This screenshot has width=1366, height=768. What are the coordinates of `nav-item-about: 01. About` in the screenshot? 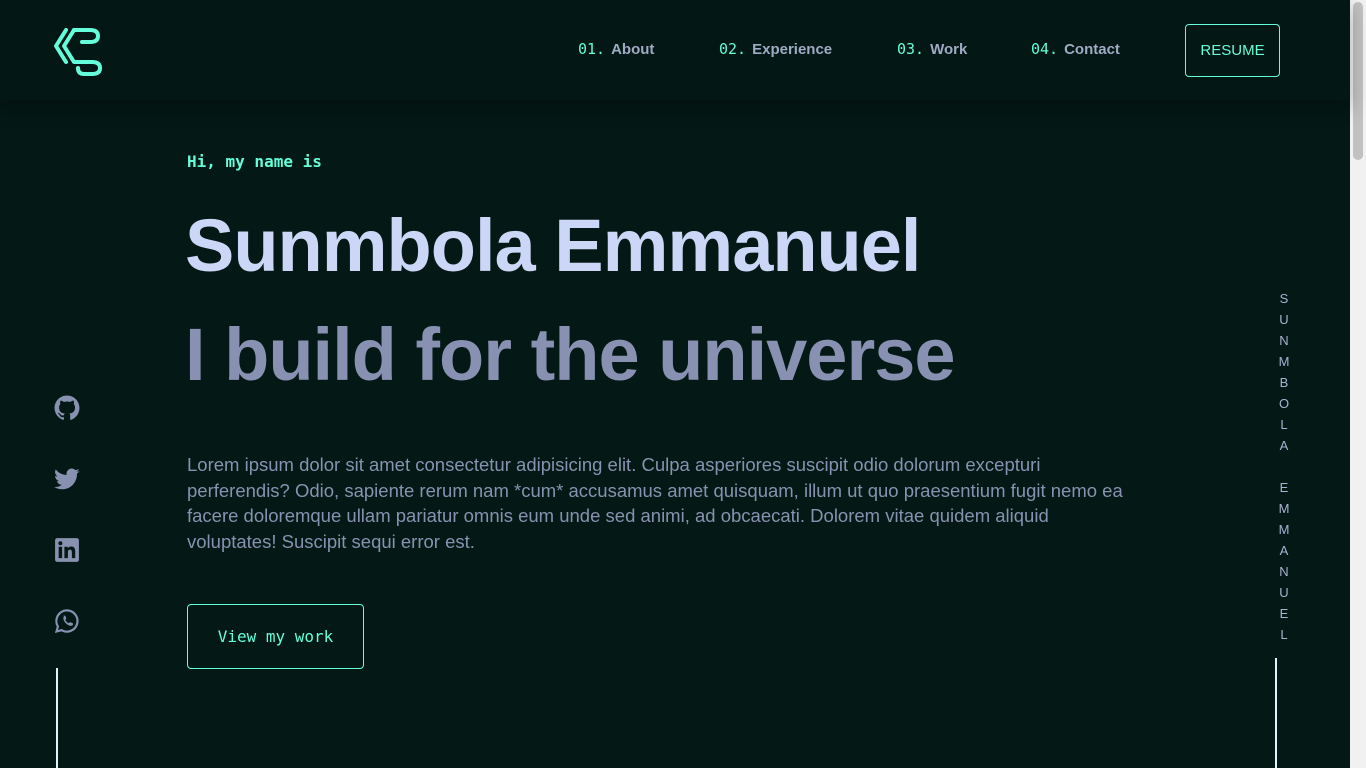 It's located at (616, 49).